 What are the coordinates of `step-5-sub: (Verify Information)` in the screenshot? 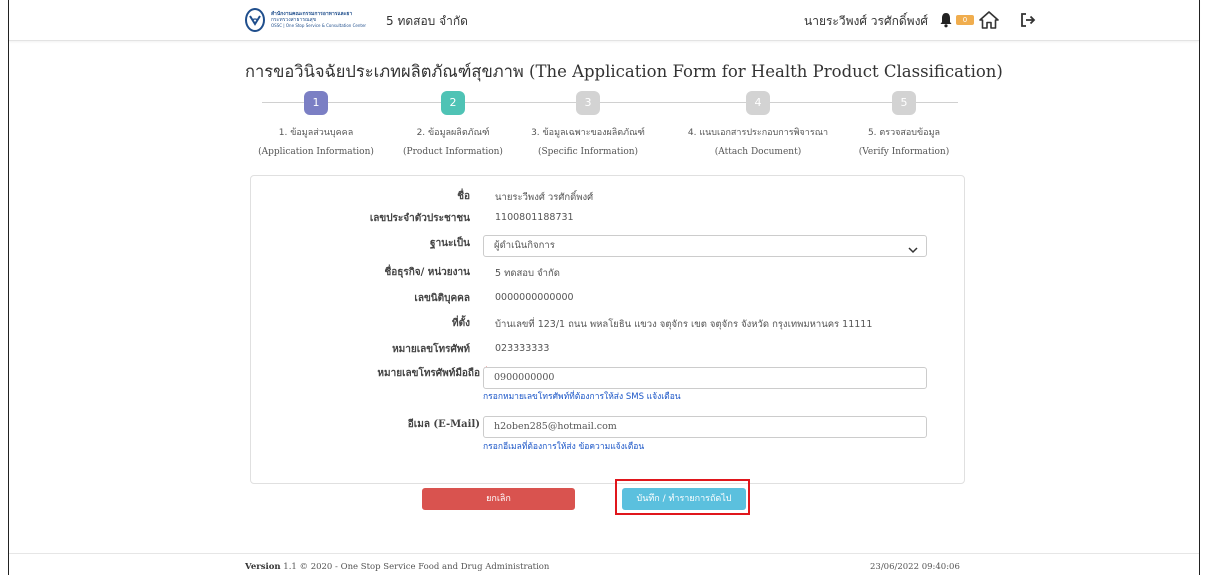 It's located at (904, 152).